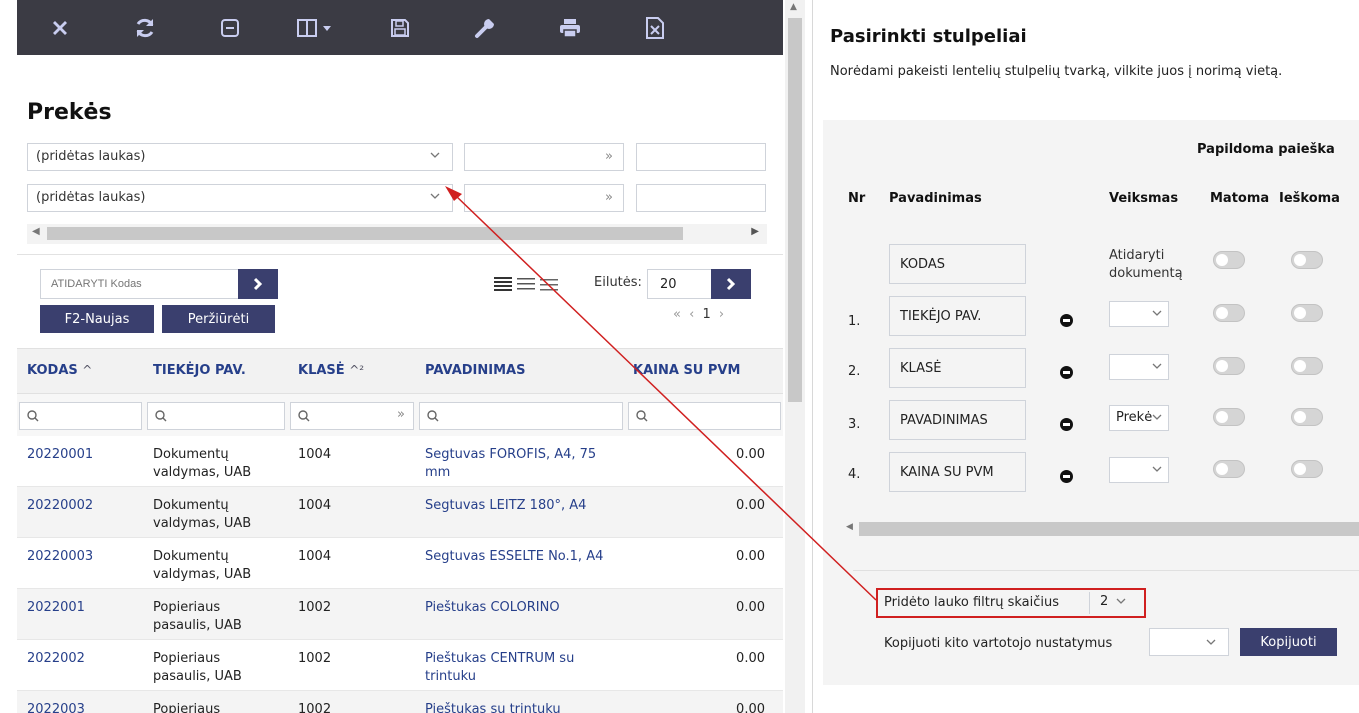 The width and height of the screenshot is (1359, 713). What do you see at coordinates (229, 27) in the screenshot?
I see `collapse-button` at bounding box center [229, 27].